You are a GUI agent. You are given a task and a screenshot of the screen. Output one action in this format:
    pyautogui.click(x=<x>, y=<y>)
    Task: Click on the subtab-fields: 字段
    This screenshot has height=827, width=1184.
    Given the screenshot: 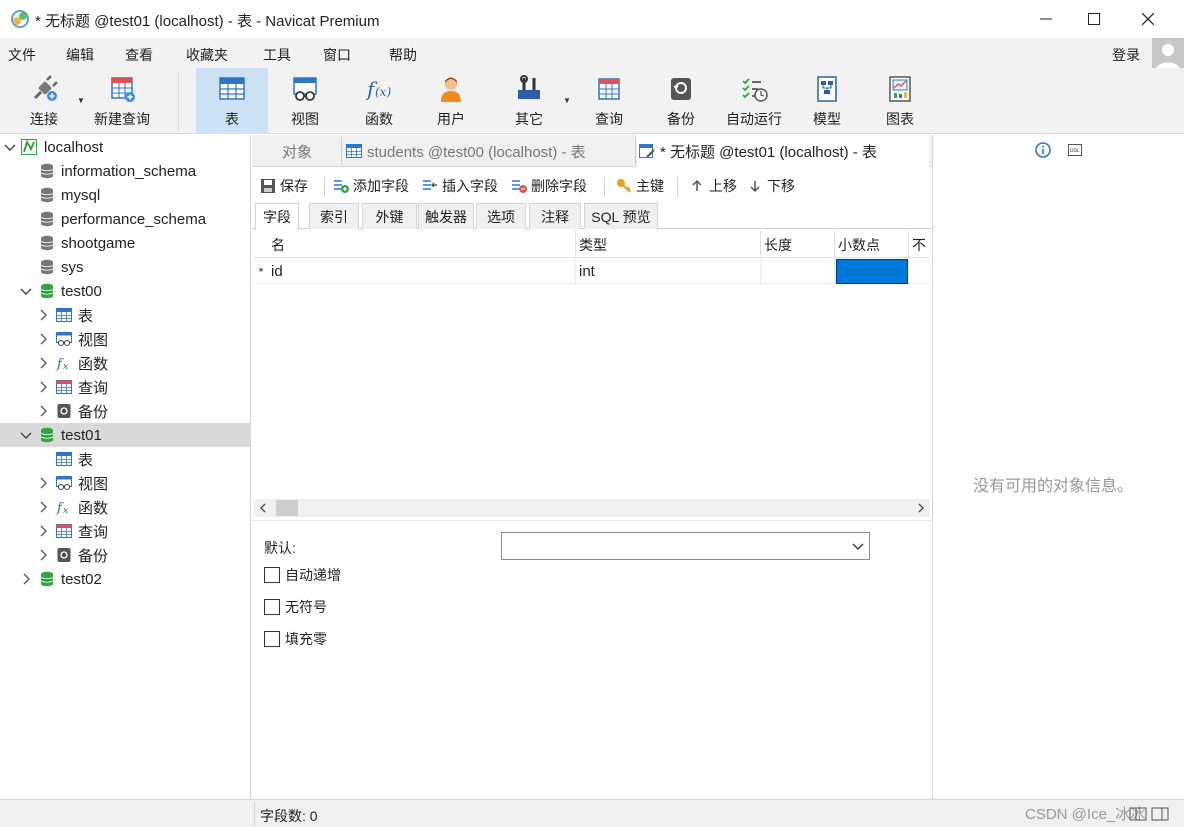 What is the action you would take?
    pyautogui.click(x=277, y=216)
    